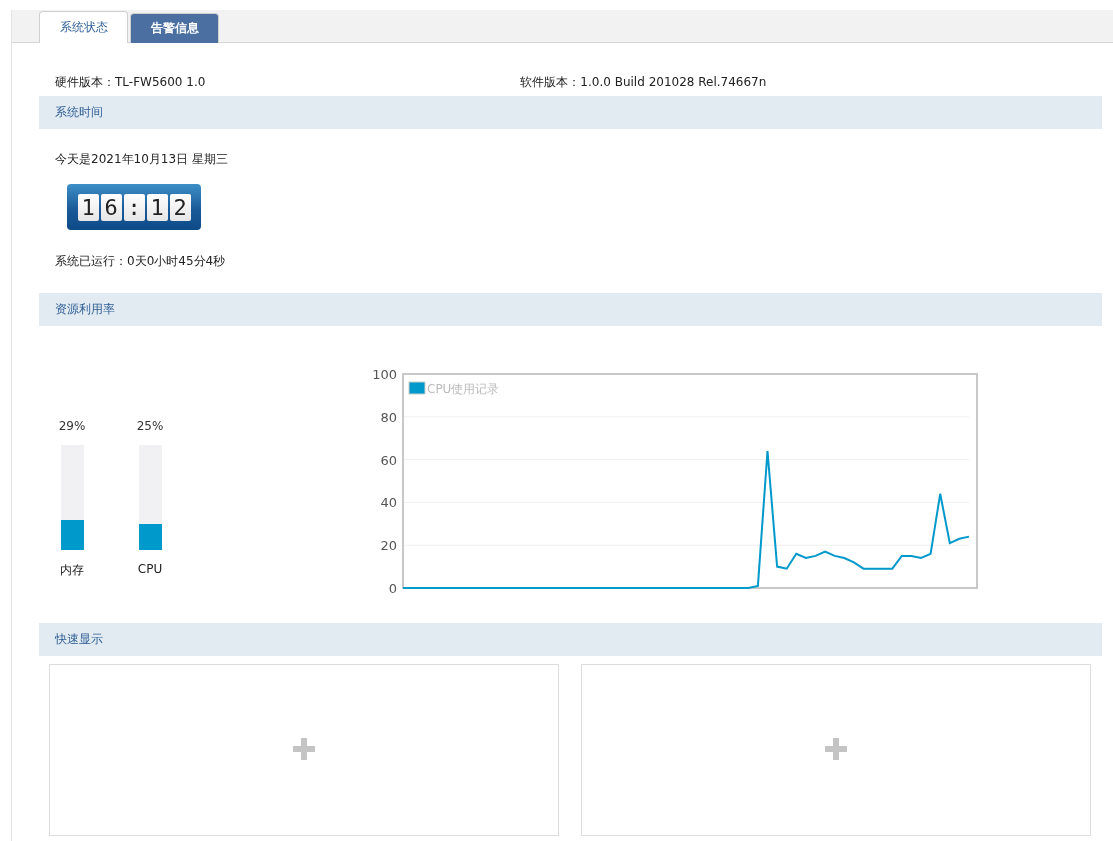 Image resolution: width=1113 pixels, height=841 pixels. What do you see at coordinates (83, 27) in the screenshot?
I see `tab: 系统状态` at bounding box center [83, 27].